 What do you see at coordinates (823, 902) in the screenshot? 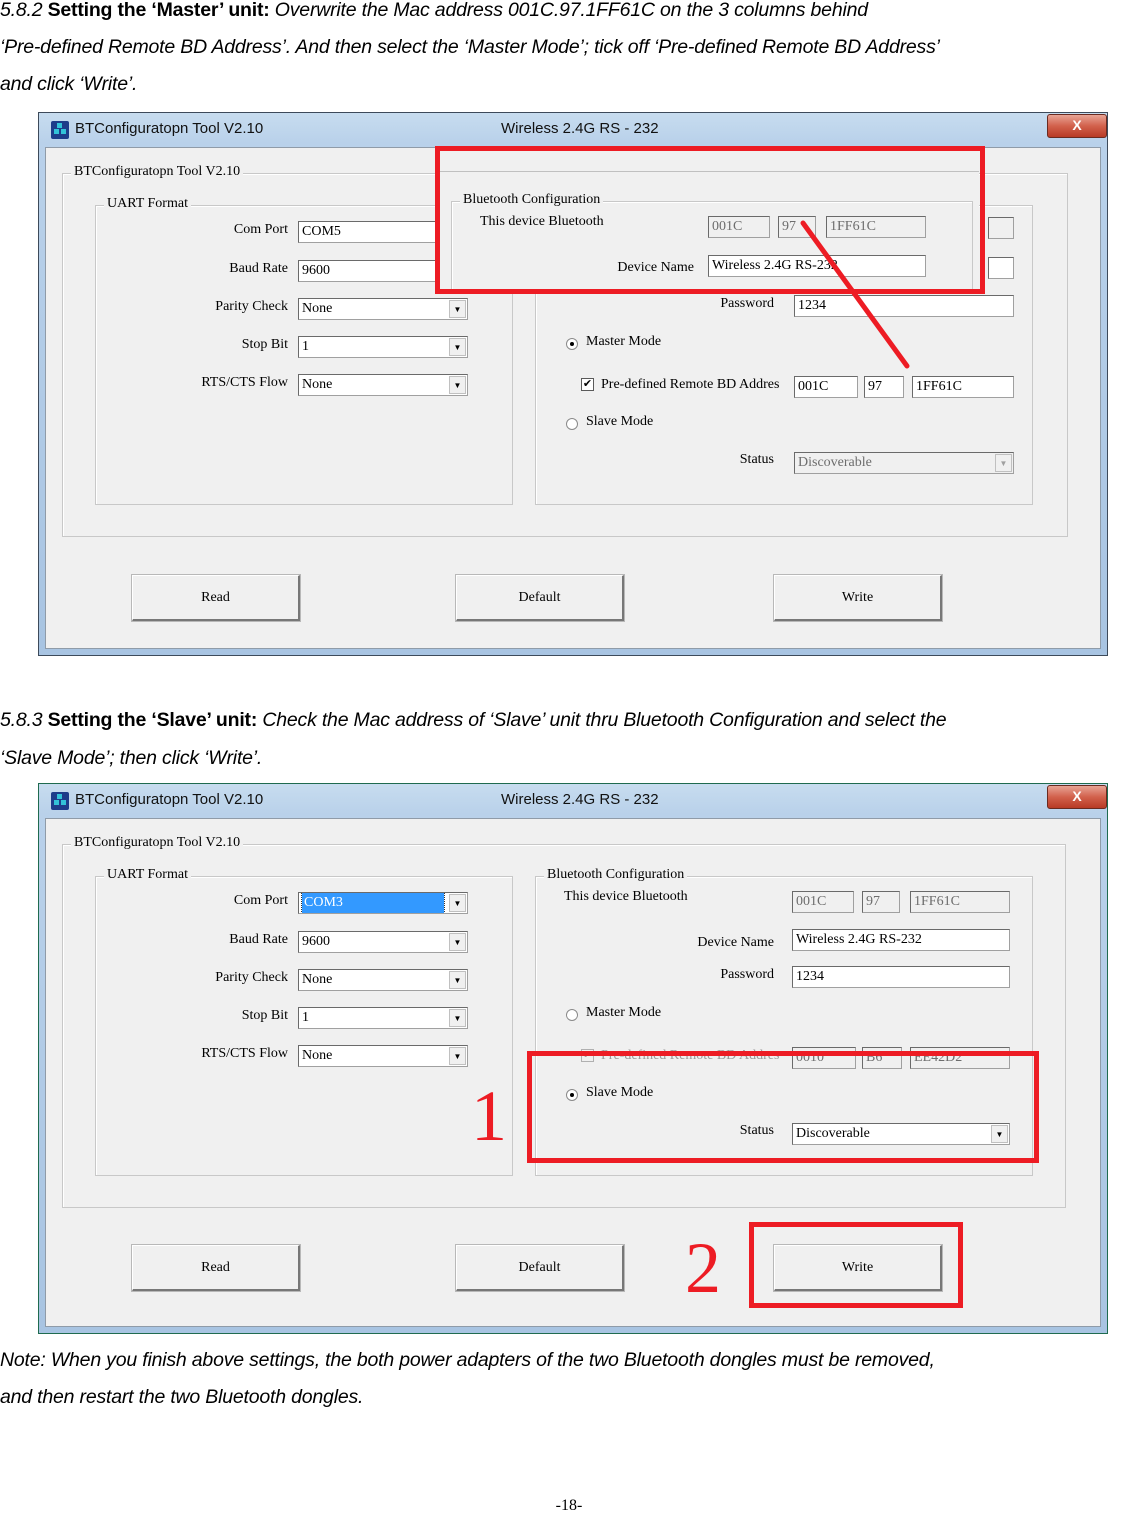
I see `device-addr-1: 001C` at bounding box center [823, 902].